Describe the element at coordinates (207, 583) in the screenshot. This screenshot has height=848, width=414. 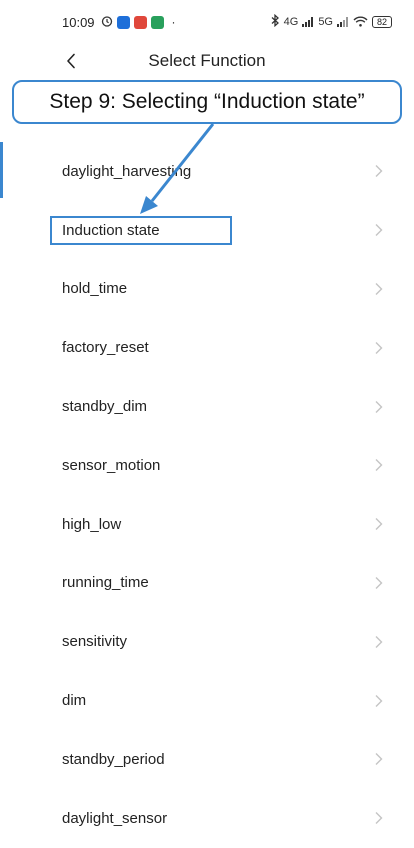
I see `list-item-running-time: running_time` at that location.